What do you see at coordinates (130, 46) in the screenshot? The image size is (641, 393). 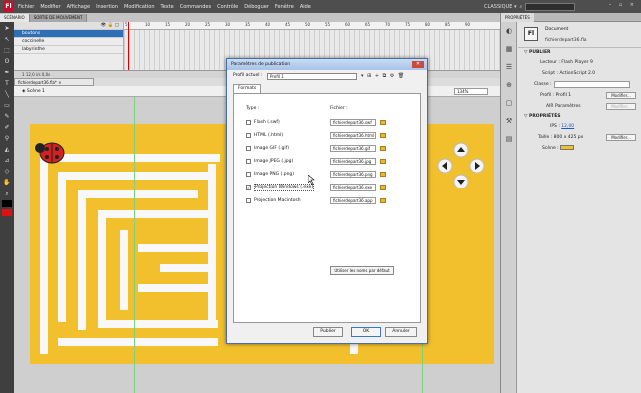 I see `playhead` at bounding box center [130, 46].